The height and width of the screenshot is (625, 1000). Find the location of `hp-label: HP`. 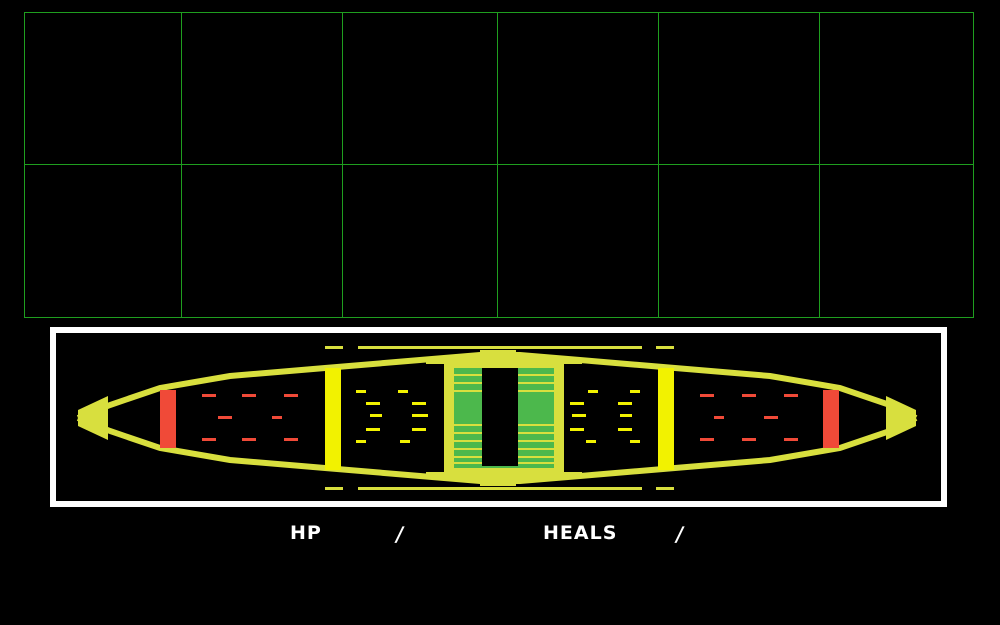

hp-label: HP is located at coordinates (306, 533).